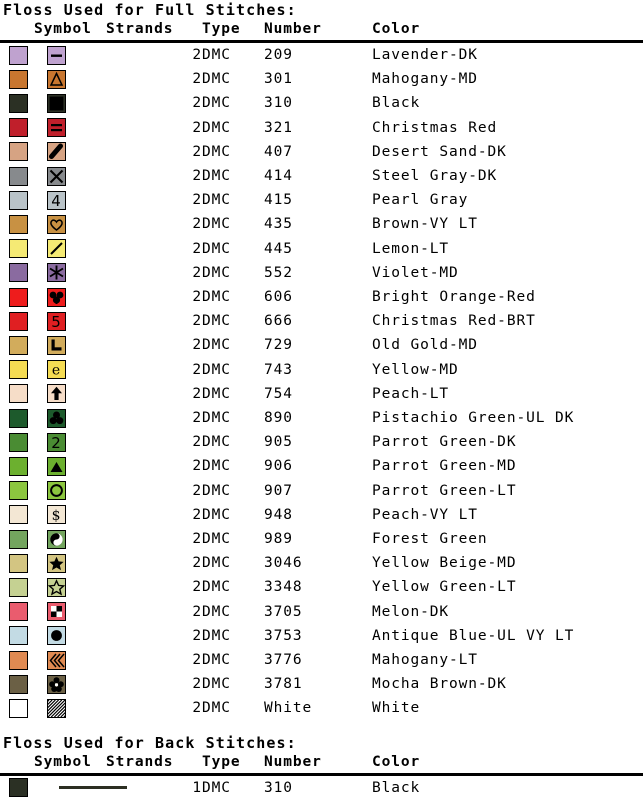 This screenshot has height=800, width=643. What do you see at coordinates (17, 763) in the screenshot?
I see `column-header-blank-back` at bounding box center [17, 763].